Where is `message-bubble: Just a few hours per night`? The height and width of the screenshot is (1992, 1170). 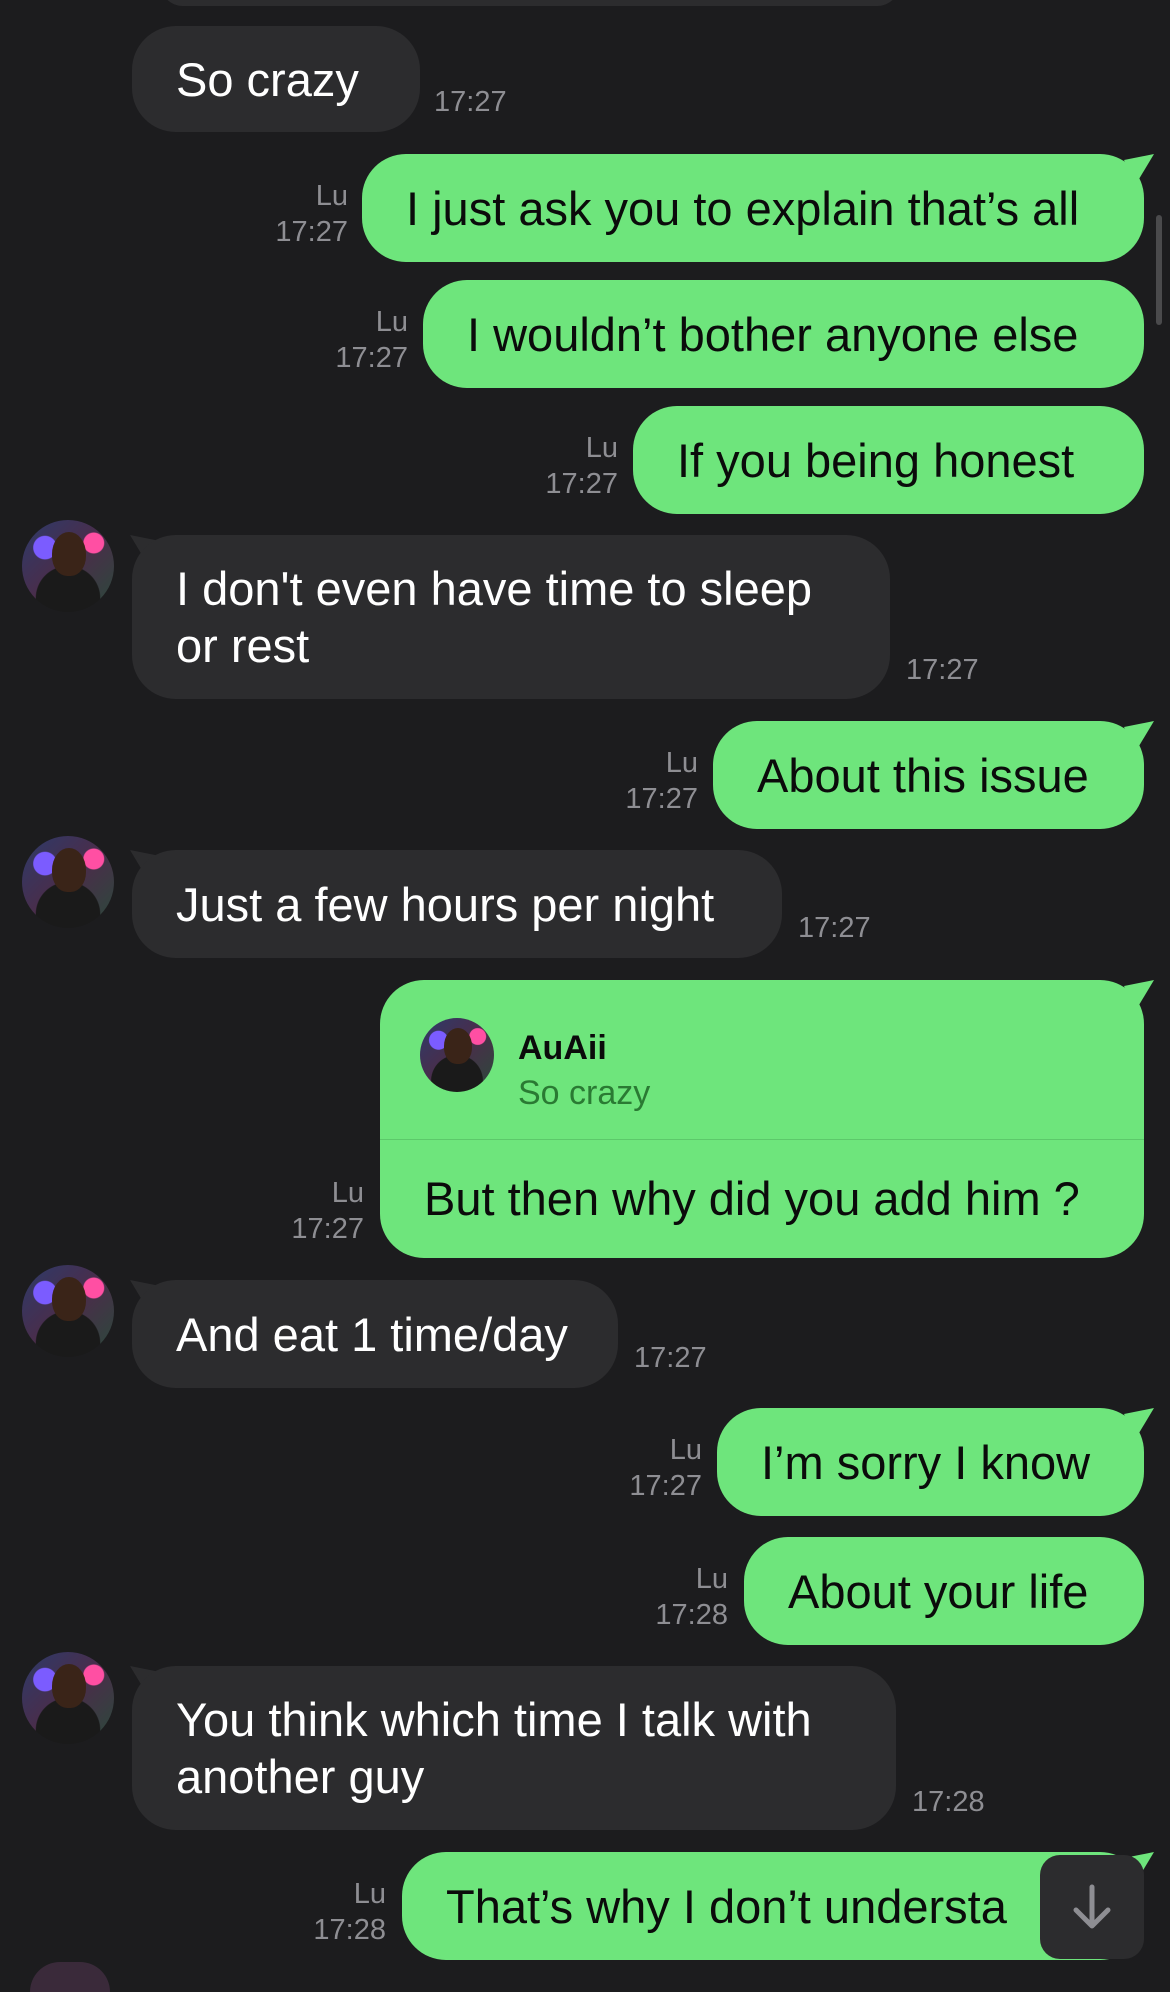
message-bubble: Just a few hours per night is located at coordinates (457, 904).